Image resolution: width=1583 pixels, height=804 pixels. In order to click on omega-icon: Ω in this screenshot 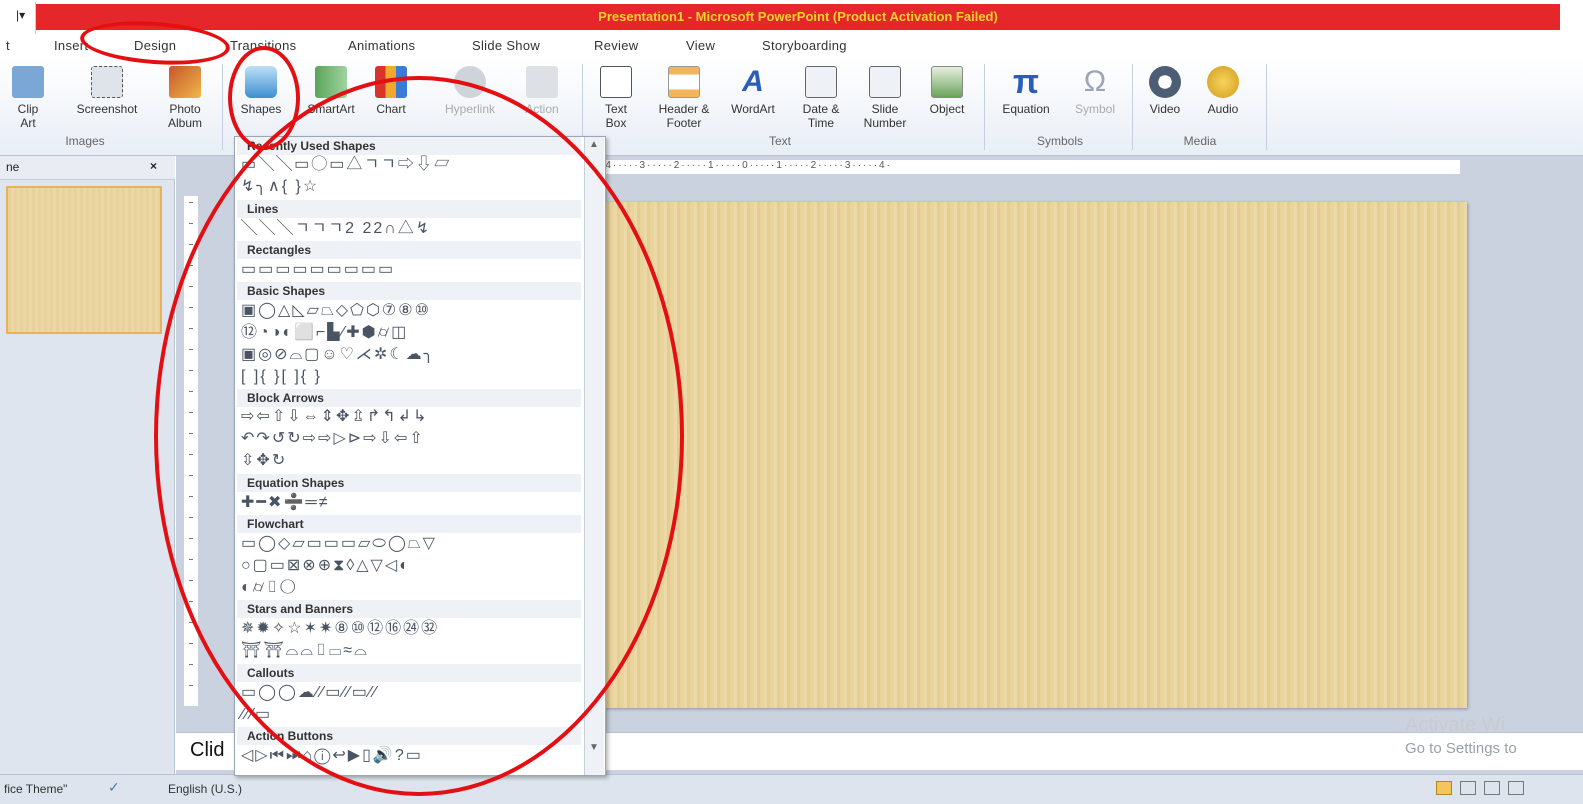, I will do `click(1095, 81)`.